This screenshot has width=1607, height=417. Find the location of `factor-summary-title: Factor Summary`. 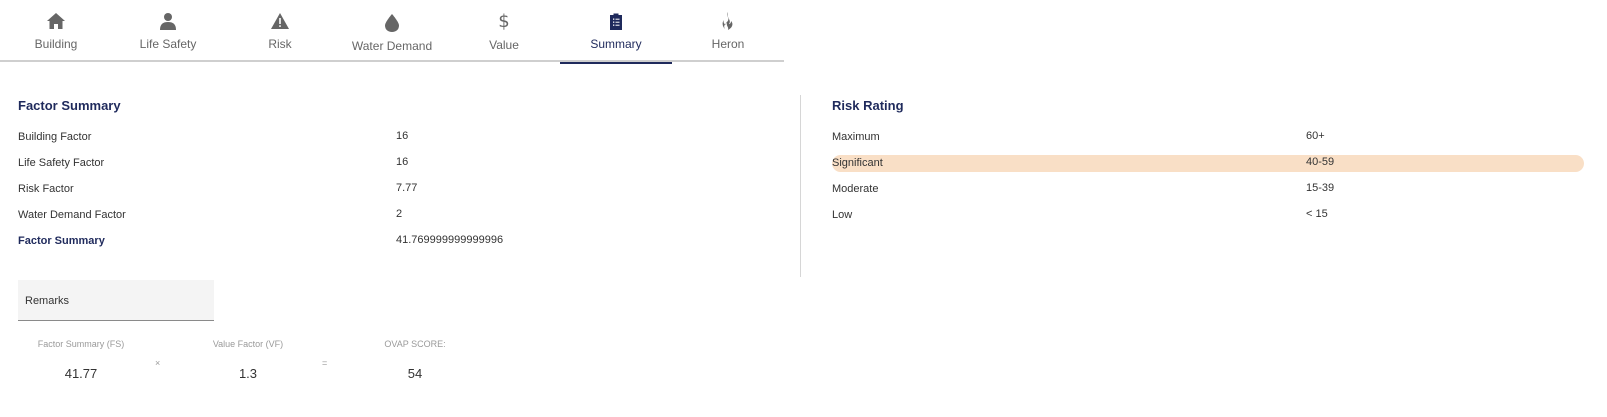

factor-summary-title: Factor Summary is located at coordinates (69, 105).